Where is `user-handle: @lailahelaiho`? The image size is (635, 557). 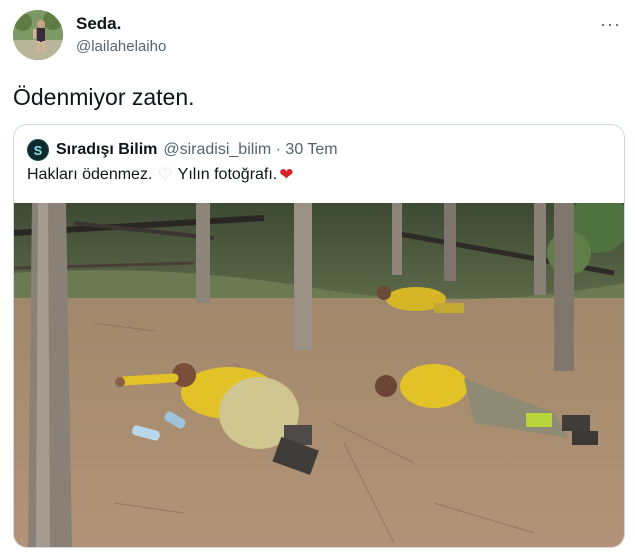 user-handle: @lailahelaiho is located at coordinates (121, 46).